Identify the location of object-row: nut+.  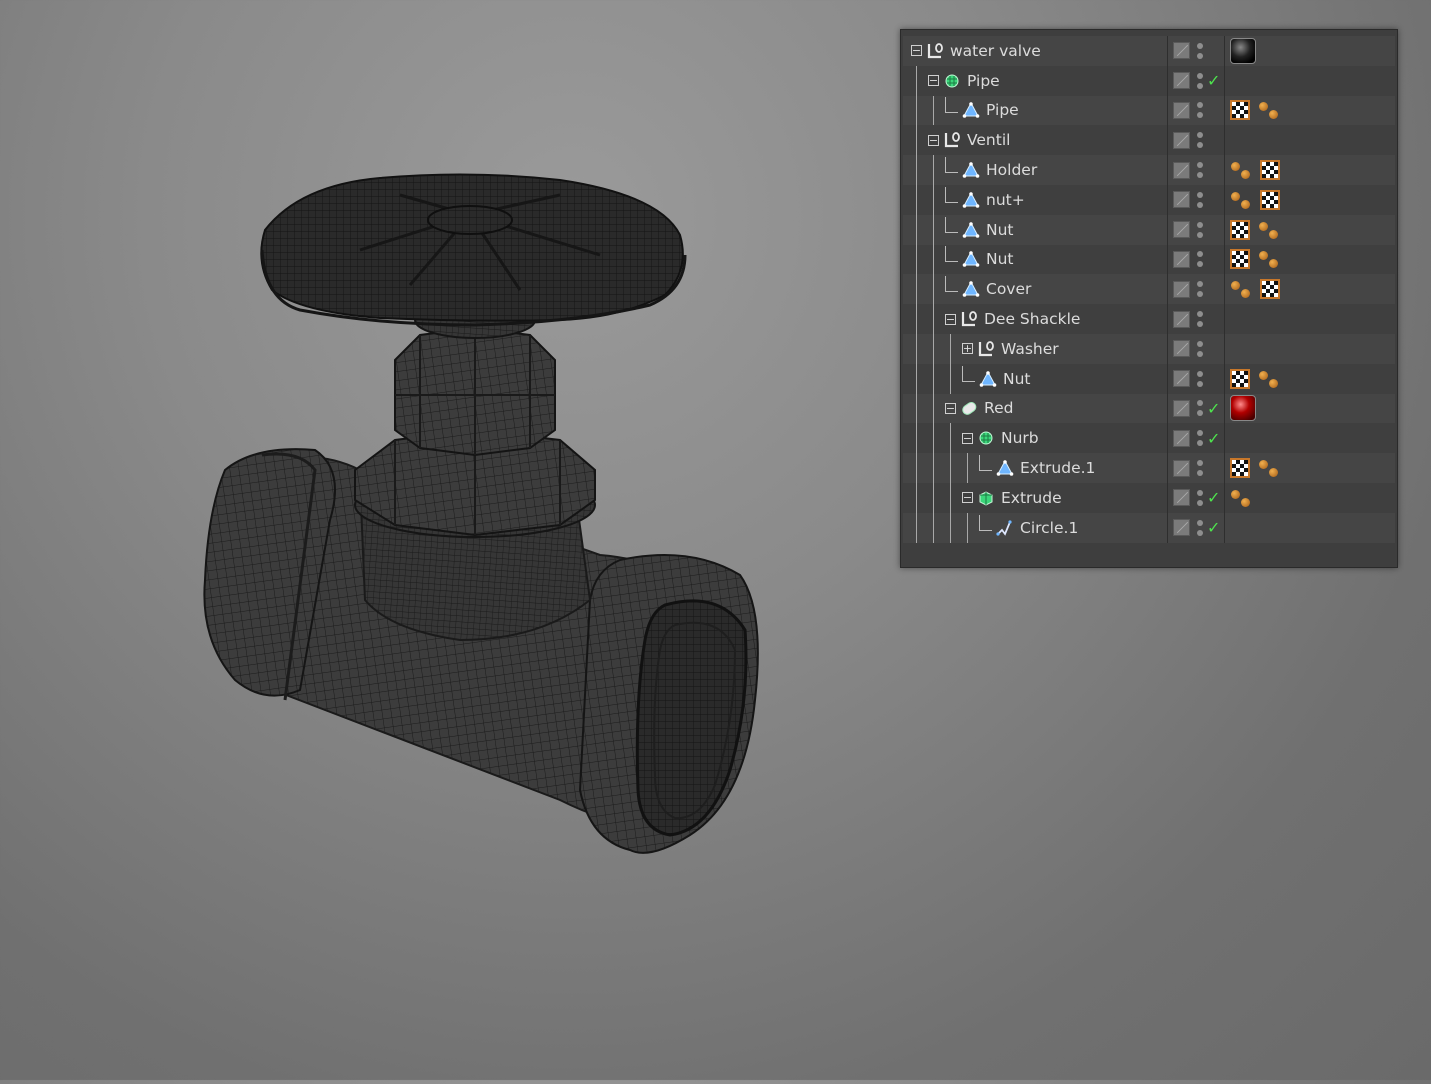
(1149, 199).